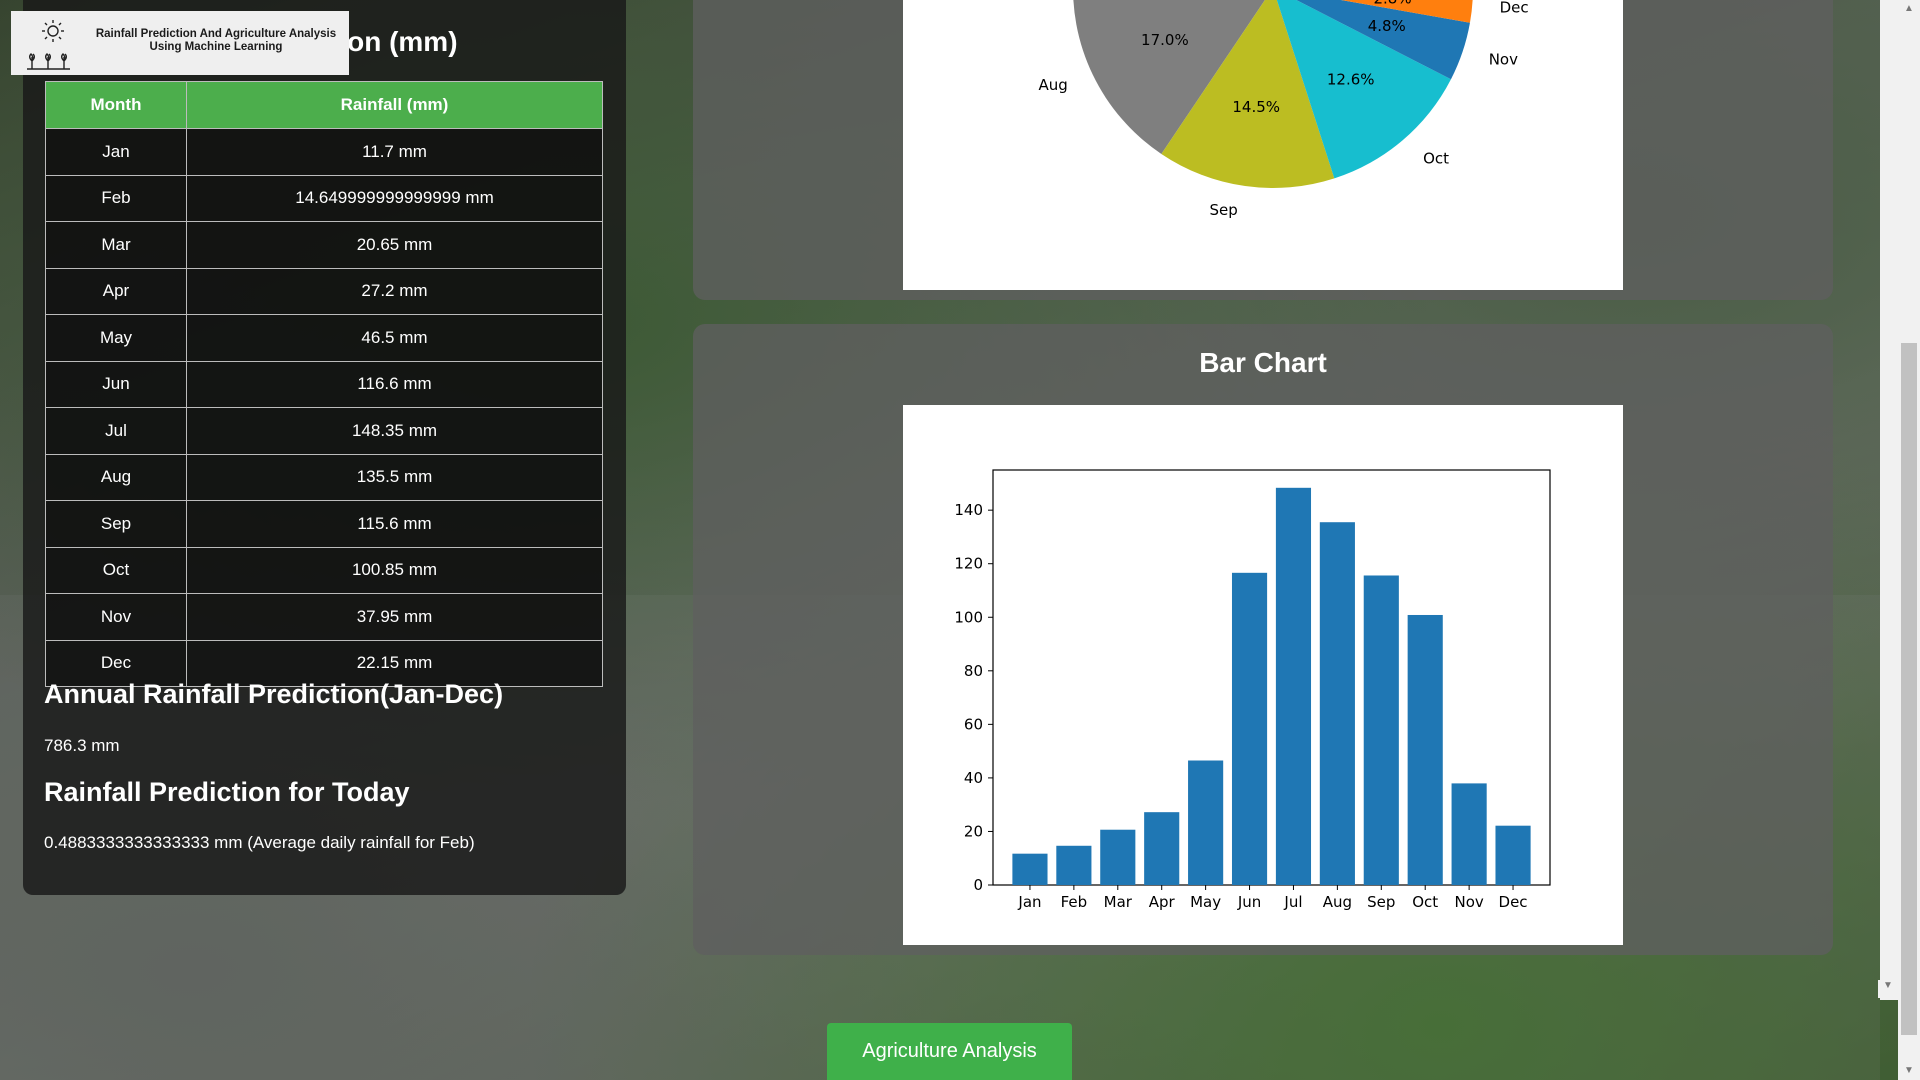 The height and width of the screenshot is (1080, 1920). Describe the element at coordinates (1162, 848) in the screenshot. I see `bar-apr` at that location.